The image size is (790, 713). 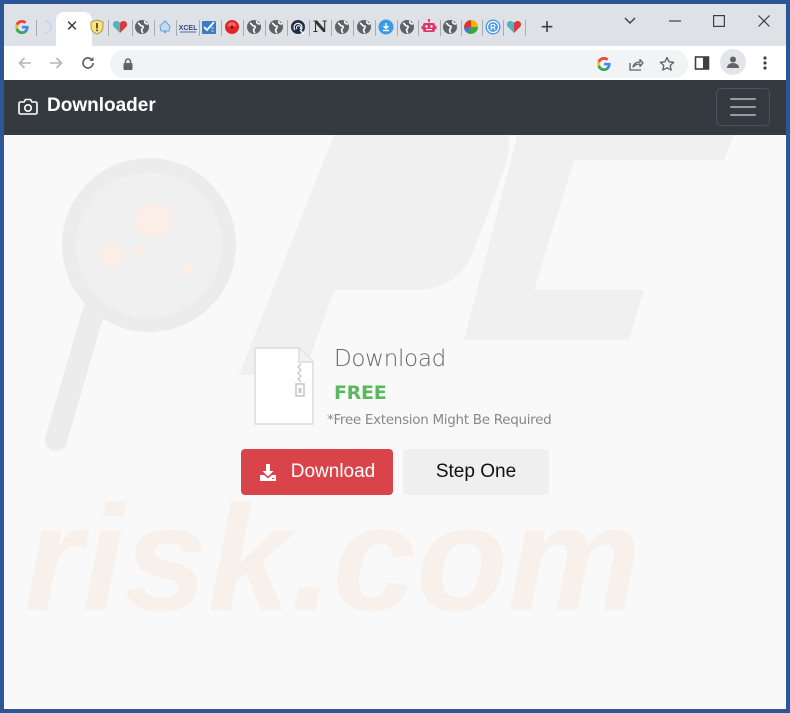 What do you see at coordinates (128, 64) in the screenshot?
I see `lock-icon` at bounding box center [128, 64].